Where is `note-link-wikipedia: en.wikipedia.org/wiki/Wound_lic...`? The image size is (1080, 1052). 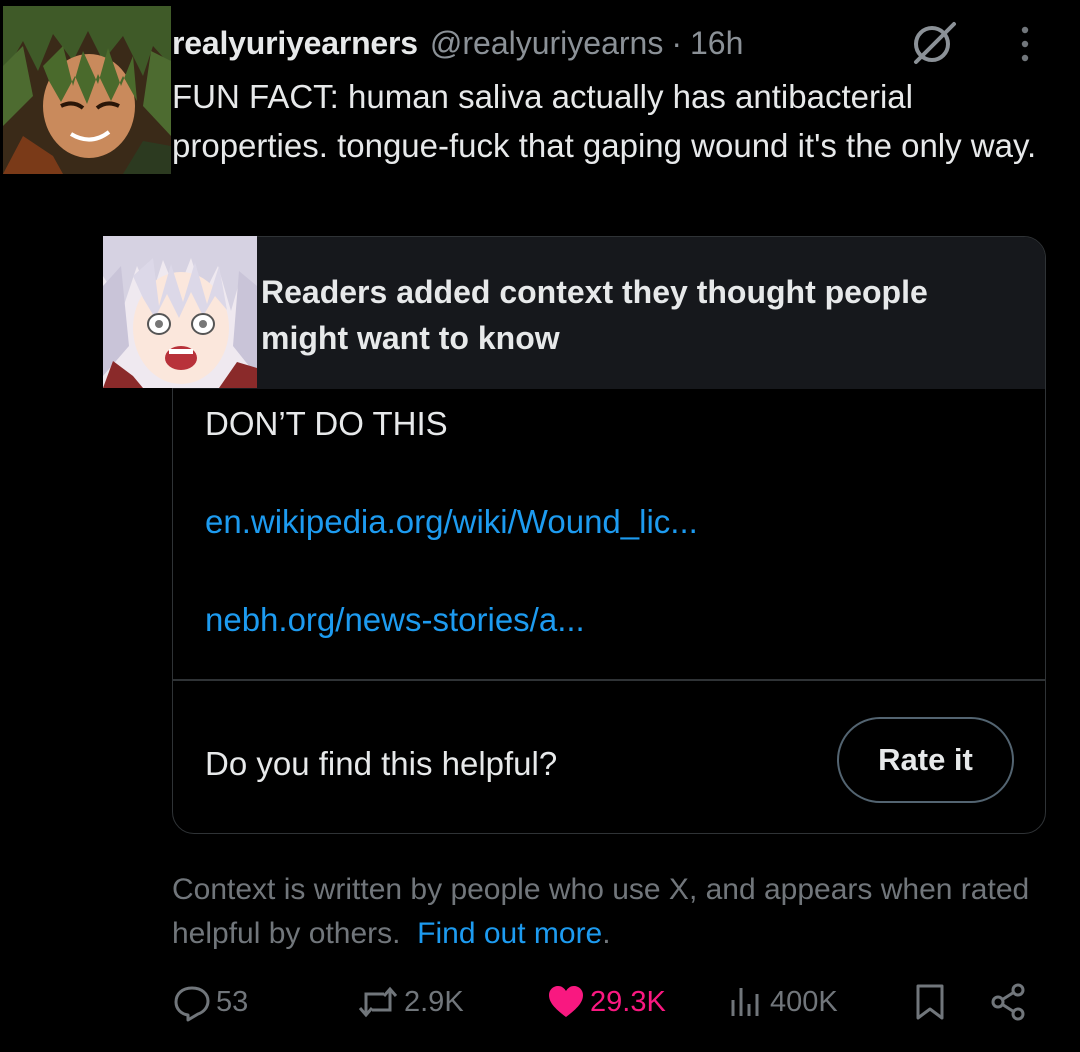 note-link-wikipedia: en.wikipedia.org/wiki/Wound_lic... is located at coordinates (451, 522).